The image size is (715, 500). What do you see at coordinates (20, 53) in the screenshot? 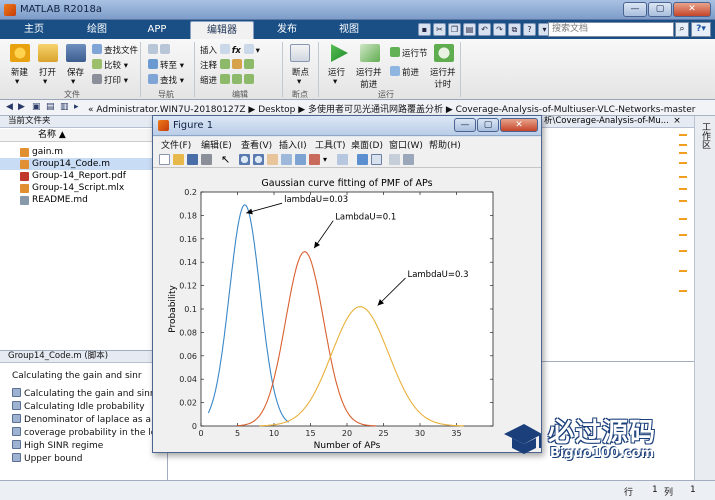
I see `new-icon` at bounding box center [20, 53].